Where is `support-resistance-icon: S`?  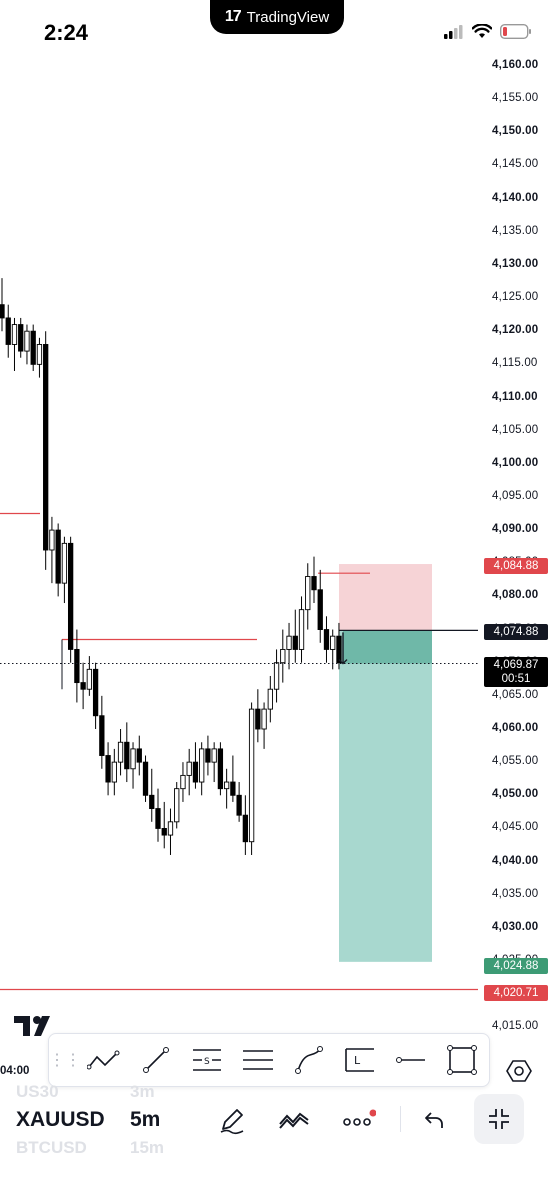
support-resistance-icon: S is located at coordinates (206, 1060).